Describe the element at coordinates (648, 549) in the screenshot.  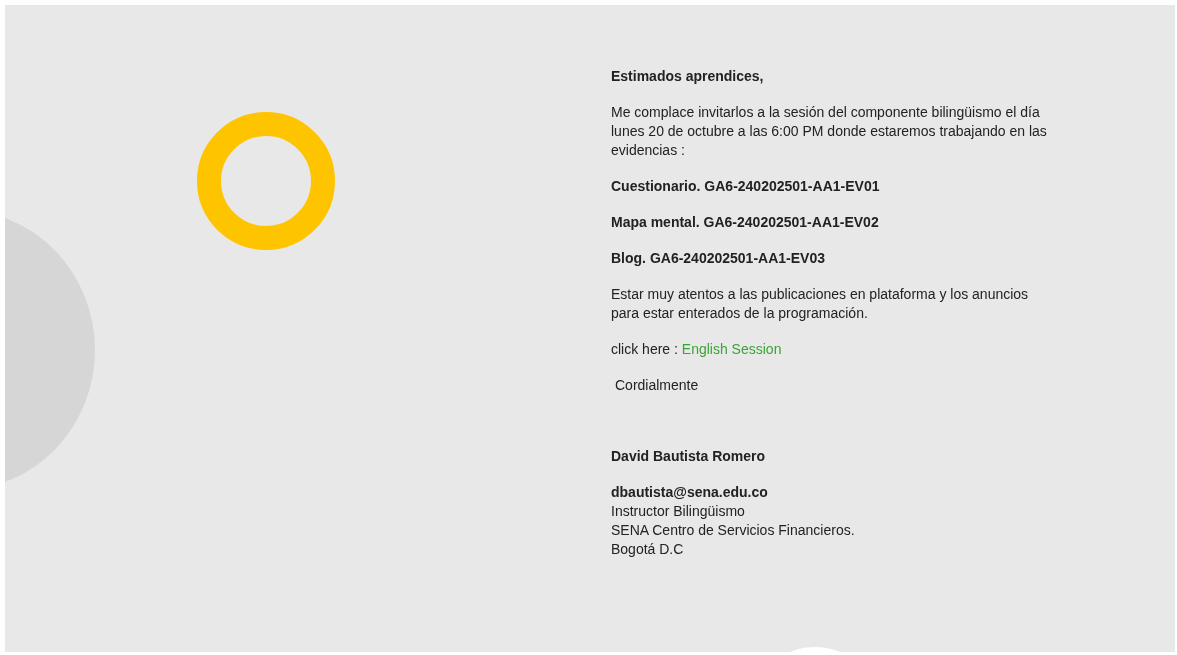
I see `signature-line: Bogotá D.C` at that location.